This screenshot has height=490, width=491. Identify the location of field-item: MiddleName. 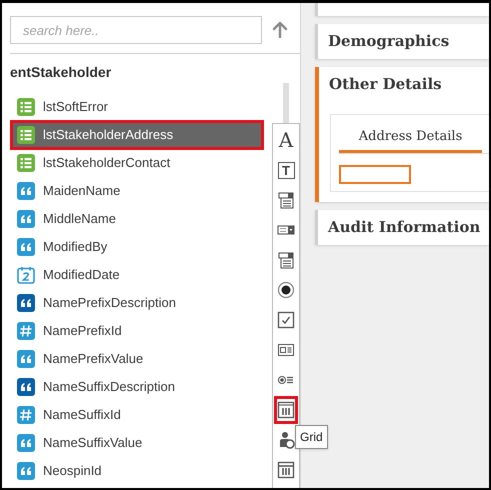
(137, 219).